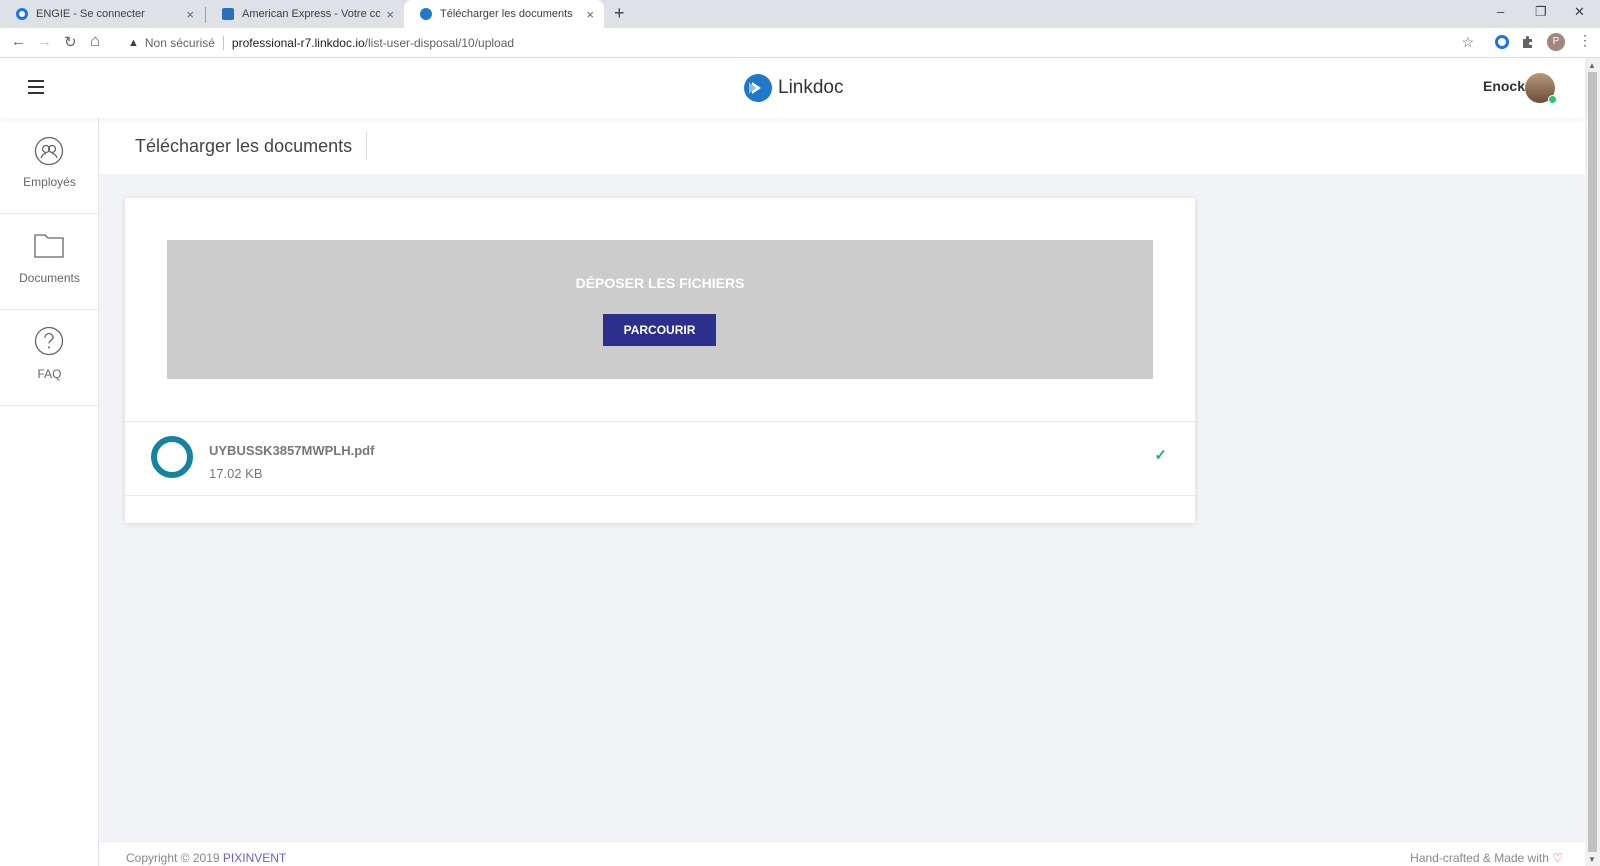  Describe the element at coordinates (251, 146) in the screenshot. I see `page-title: Télécharger les documents` at that location.